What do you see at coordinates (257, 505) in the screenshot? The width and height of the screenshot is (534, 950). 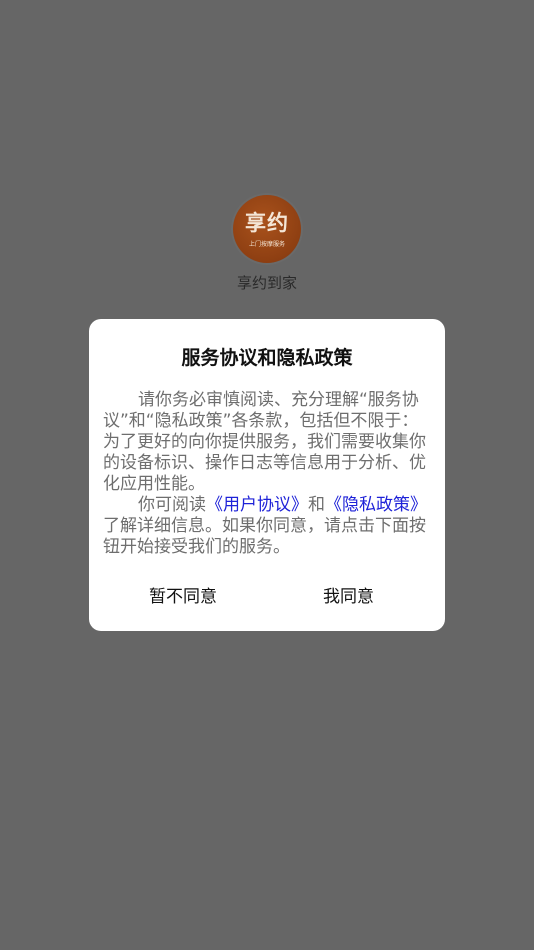 I see `user-agreement-link: 《用户协议》` at bounding box center [257, 505].